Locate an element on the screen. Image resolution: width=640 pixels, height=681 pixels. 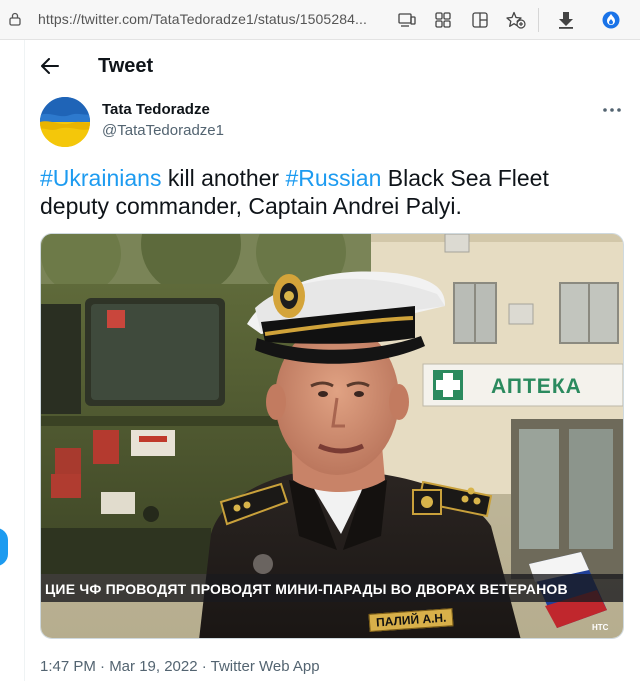
tweet-text-segment: kill another is located at coordinates (223, 178).